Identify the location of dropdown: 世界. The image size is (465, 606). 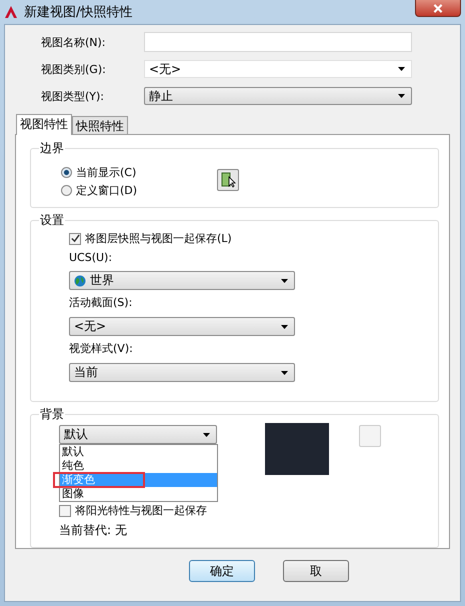
(182, 280).